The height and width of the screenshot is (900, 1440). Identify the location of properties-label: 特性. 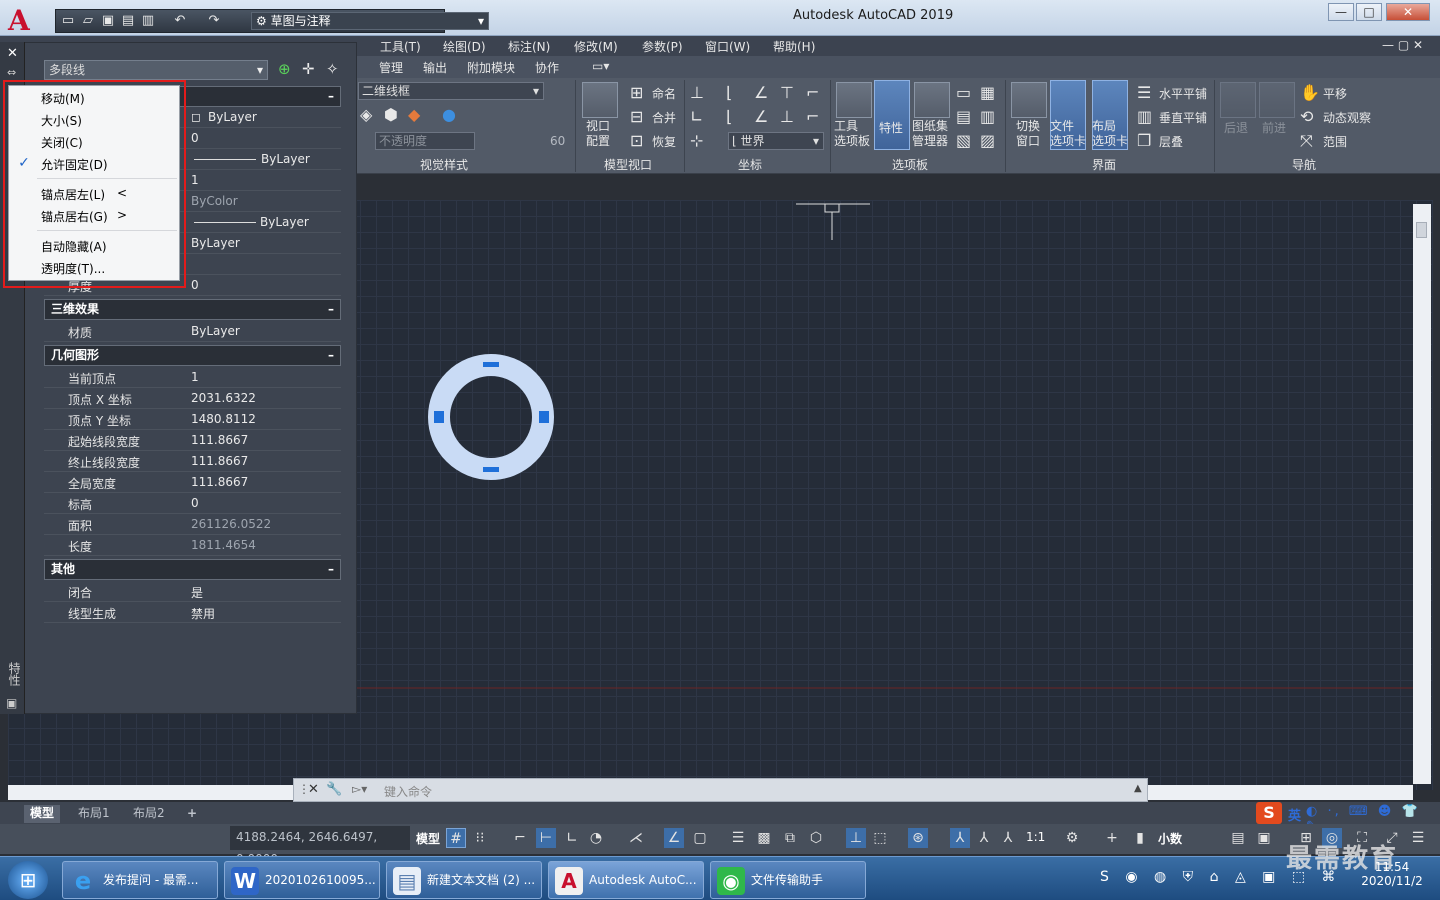
(891, 127).